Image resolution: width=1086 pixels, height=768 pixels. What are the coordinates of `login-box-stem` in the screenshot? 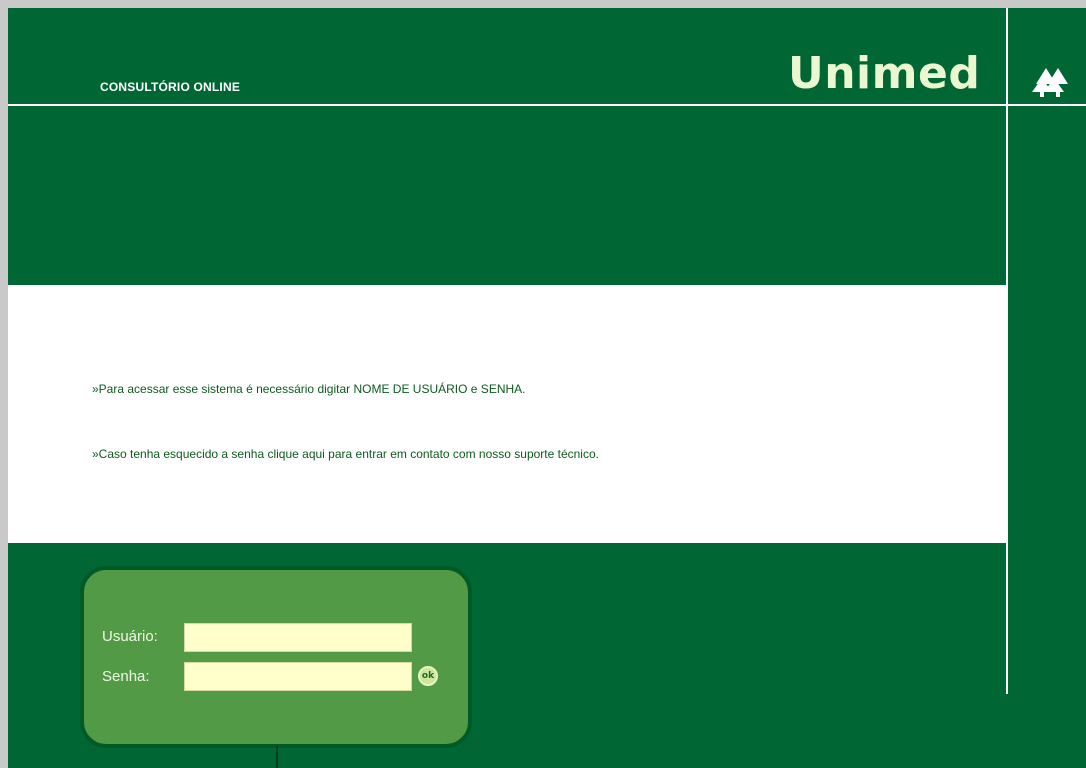 It's located at (277, 757).